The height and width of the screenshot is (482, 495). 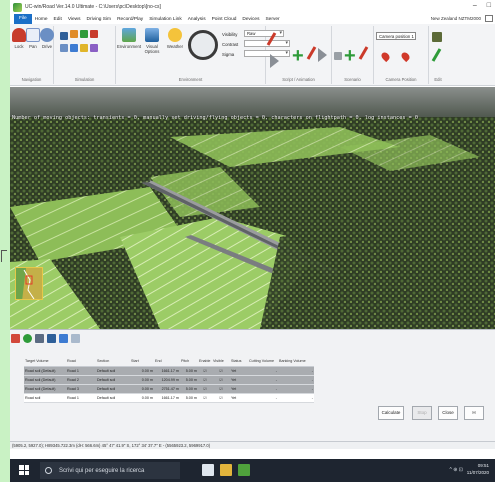 I want to click on pan-button: Pan, so click(x=33, y=38).